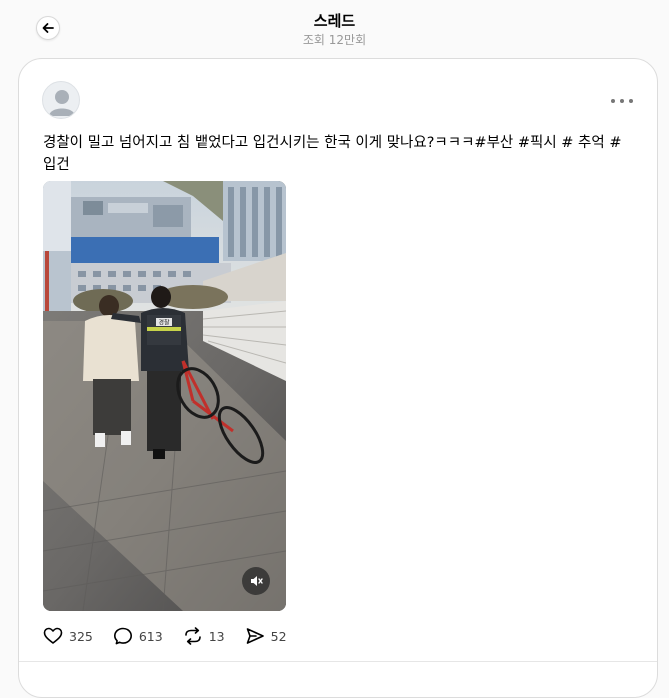  Describe the element at coordinates (81, 636) in the screenshot. I see `like-count: 325` at that location.